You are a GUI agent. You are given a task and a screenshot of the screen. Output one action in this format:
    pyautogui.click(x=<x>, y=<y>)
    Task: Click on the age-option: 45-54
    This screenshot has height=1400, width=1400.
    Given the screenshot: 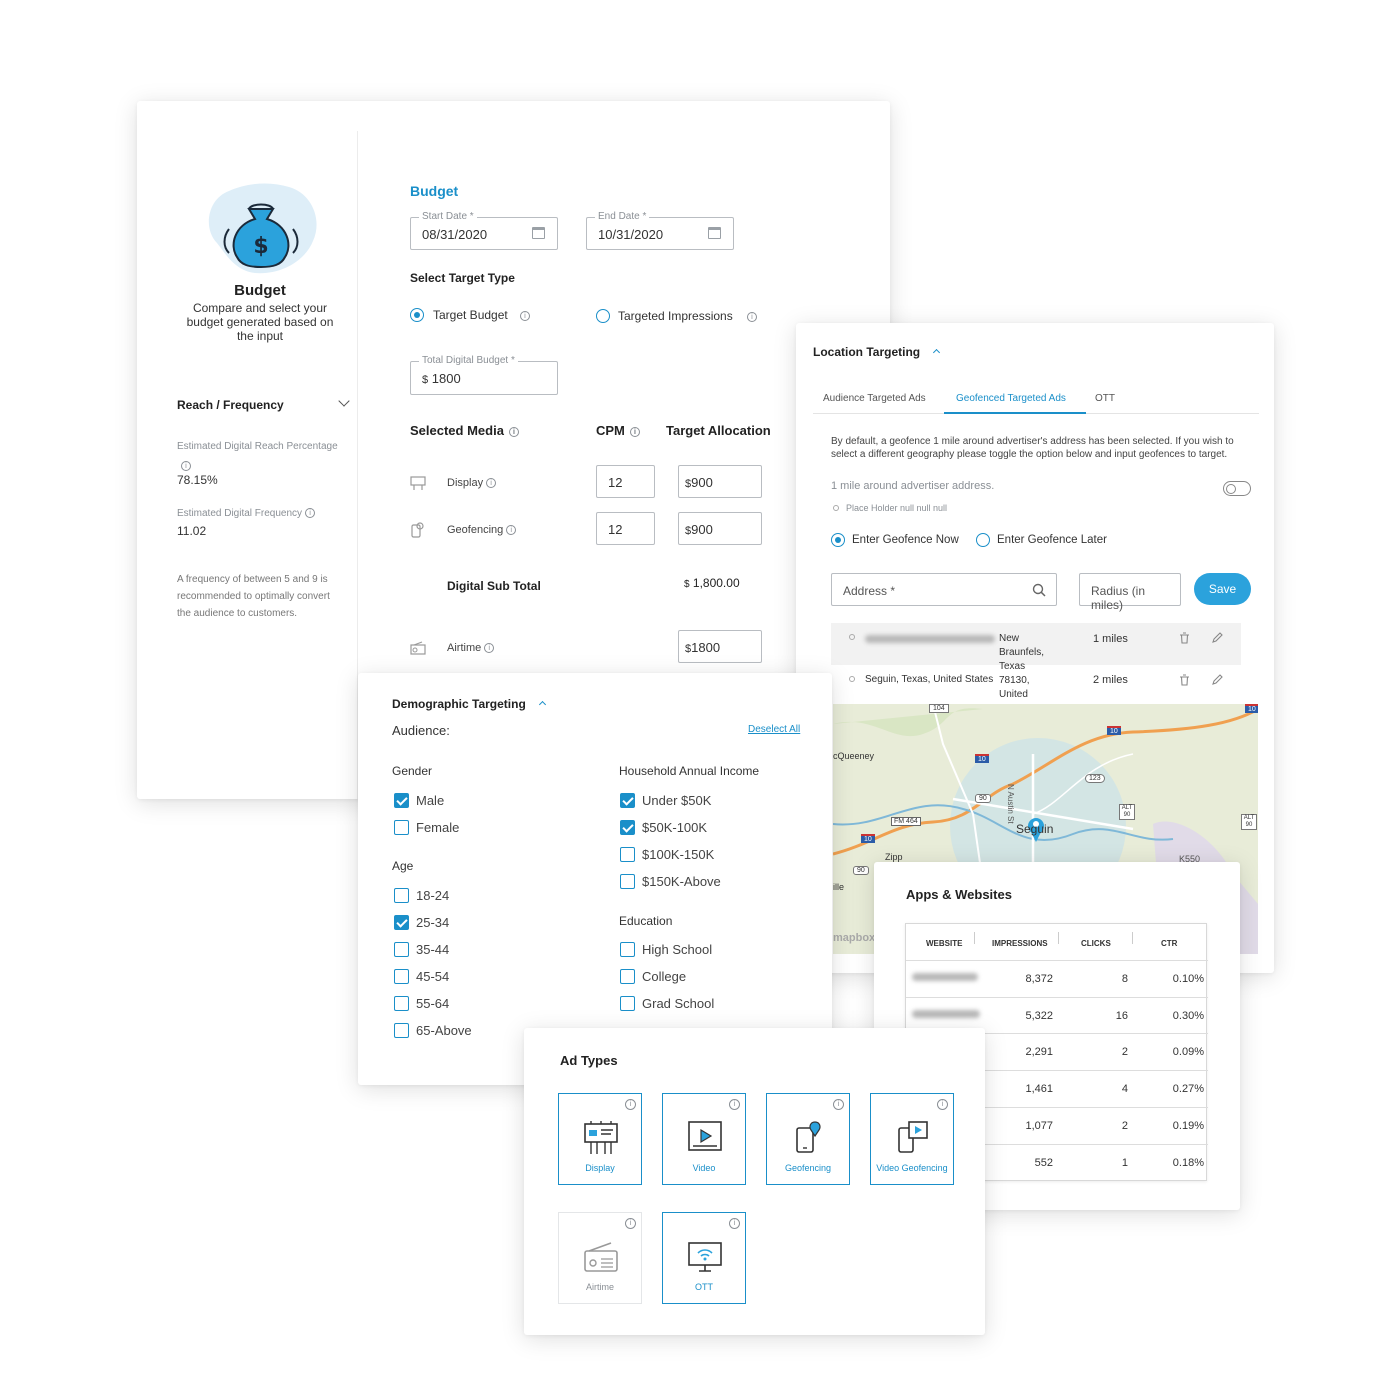 What is the action you would take?
    pyautogui.click(x=484, y=977)
    